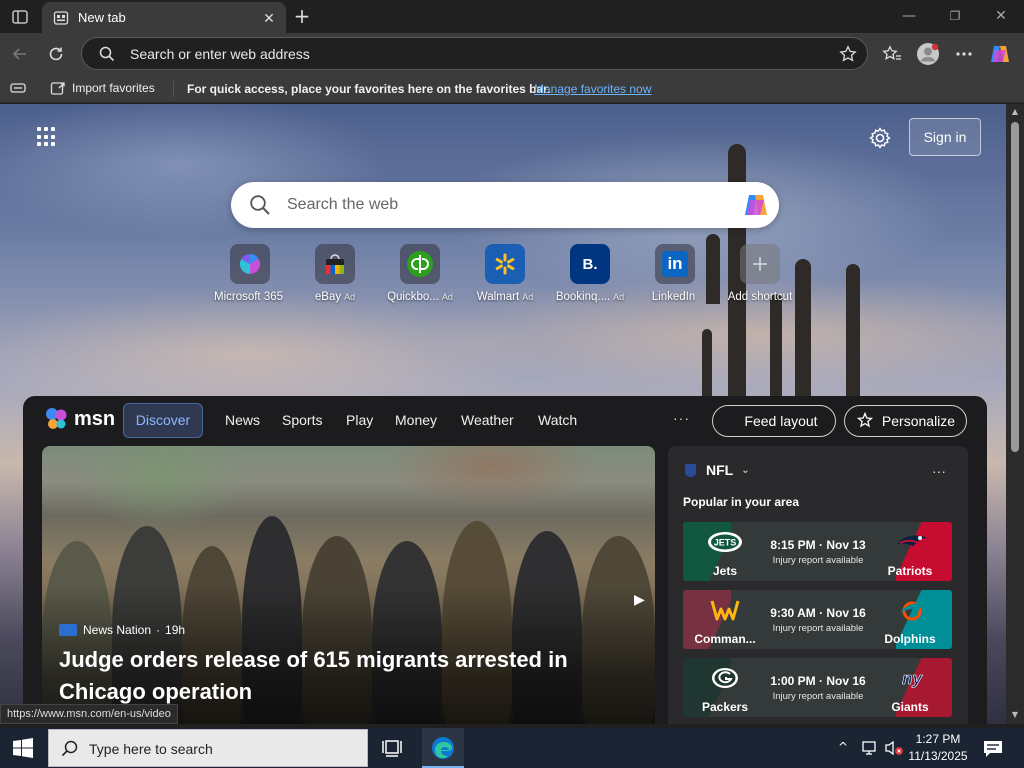 Image resolution: width=1024 pixels, height=768 pixels. Describe the element at coordinates (1015, 287) in the screenshot. I see `scrollbar-thumb` at that location.